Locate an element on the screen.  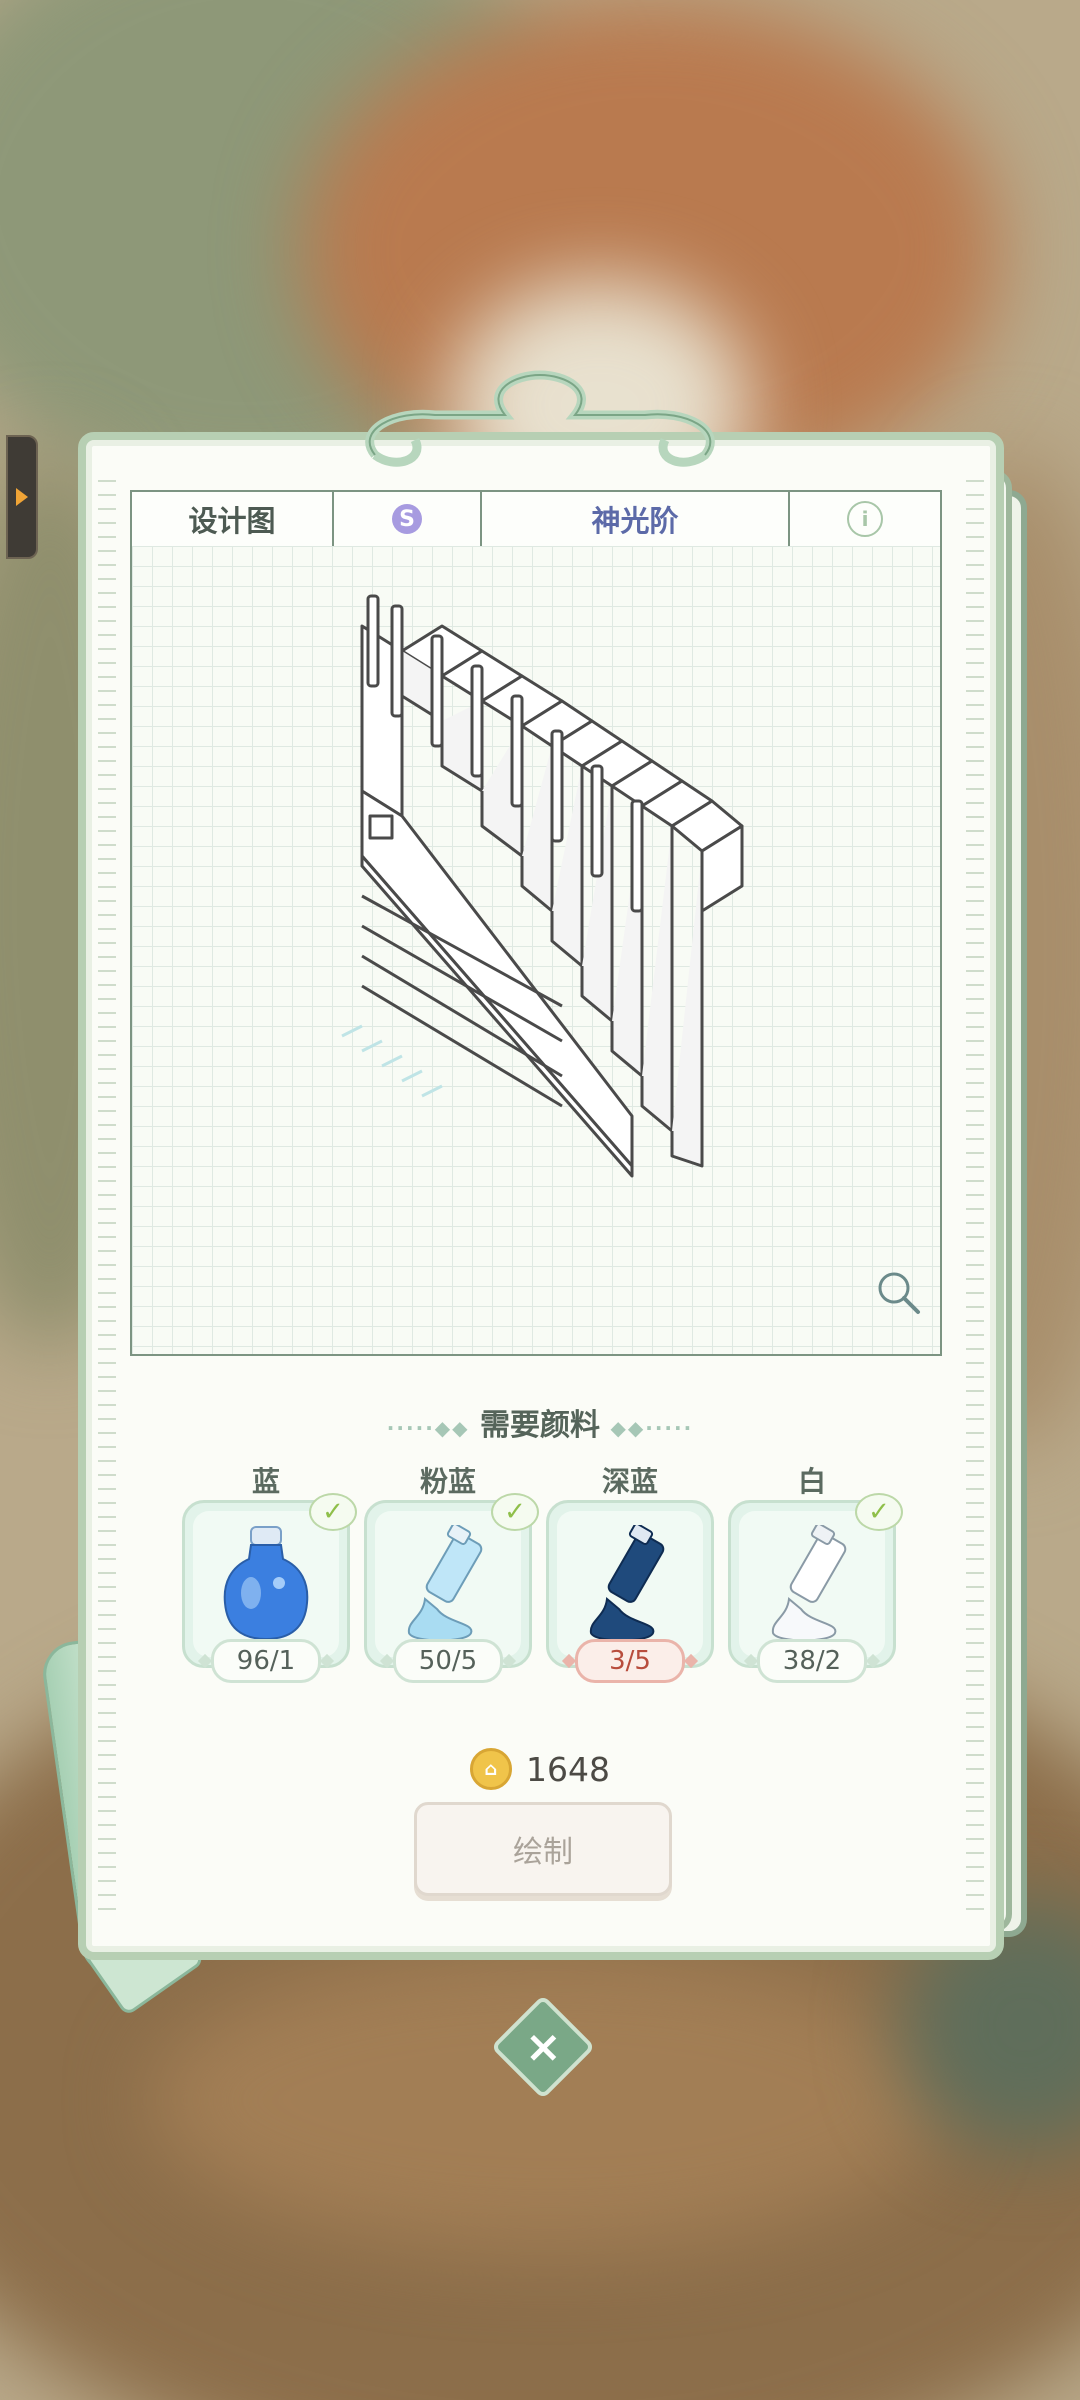
required-pigments-title: ·····◆◆ 需要颜料 ◆◆····· is located at coordinates (540, 1422).